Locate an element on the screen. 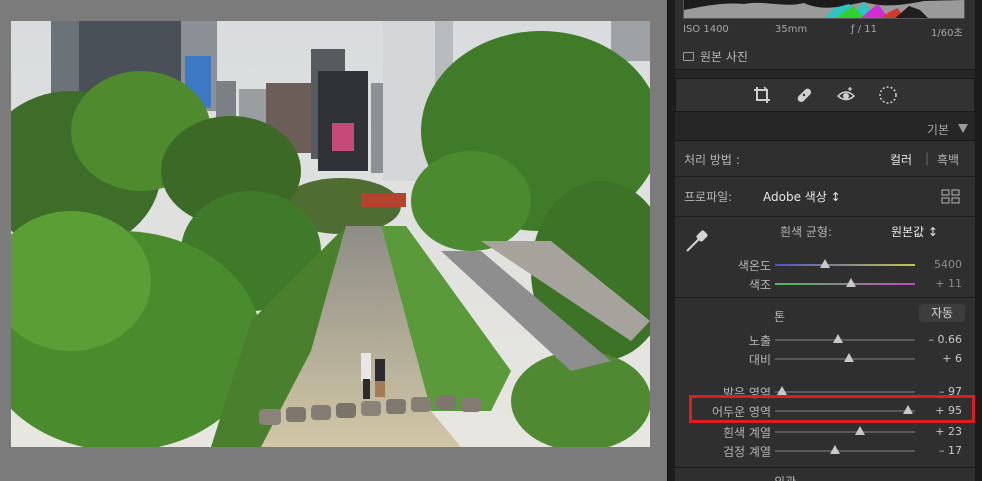 This screenshot has width=982, height=481. exposure-label: 노출 is located at coordinates (759, 341).